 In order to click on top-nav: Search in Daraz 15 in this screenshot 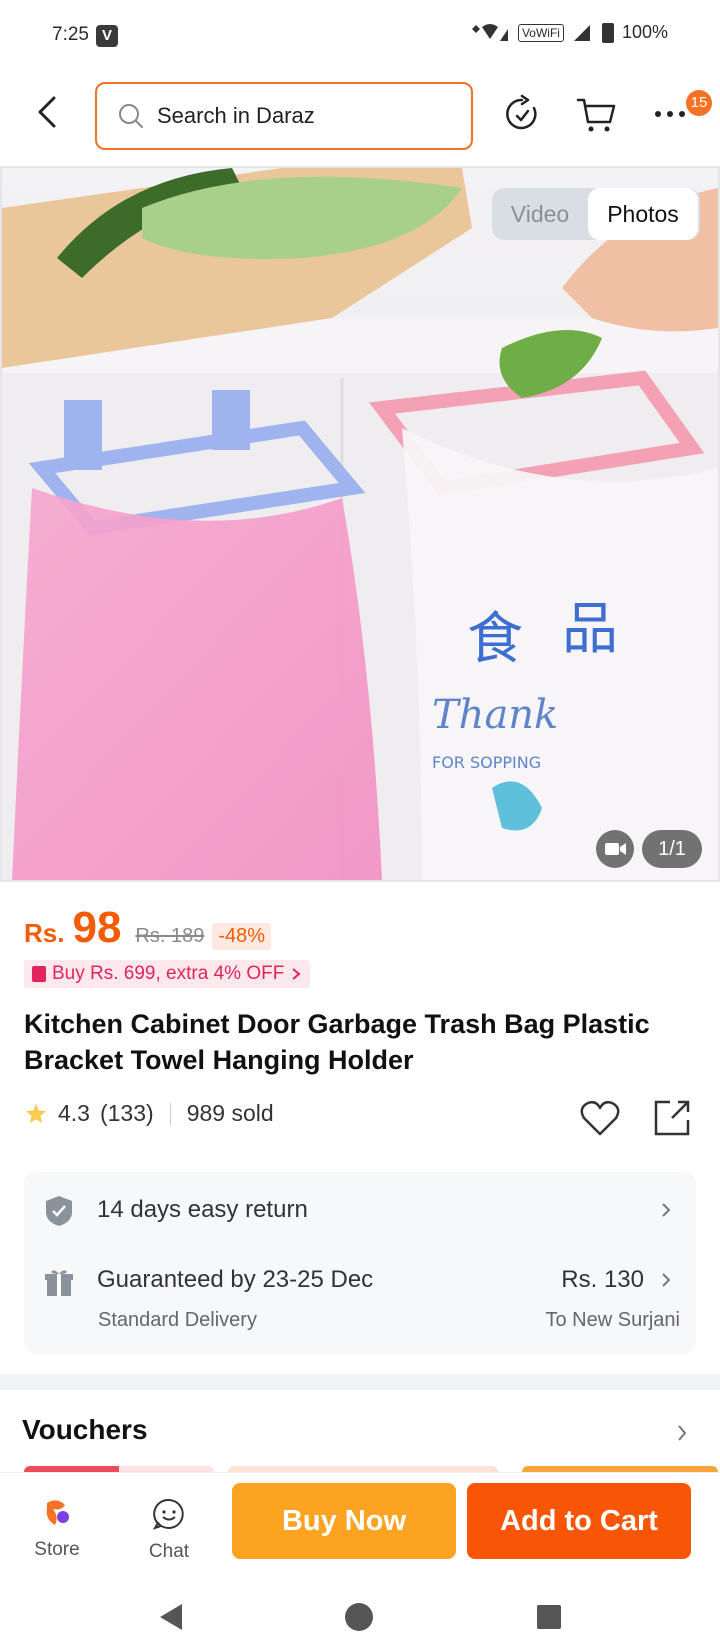, I will do `click(360, 116)`.